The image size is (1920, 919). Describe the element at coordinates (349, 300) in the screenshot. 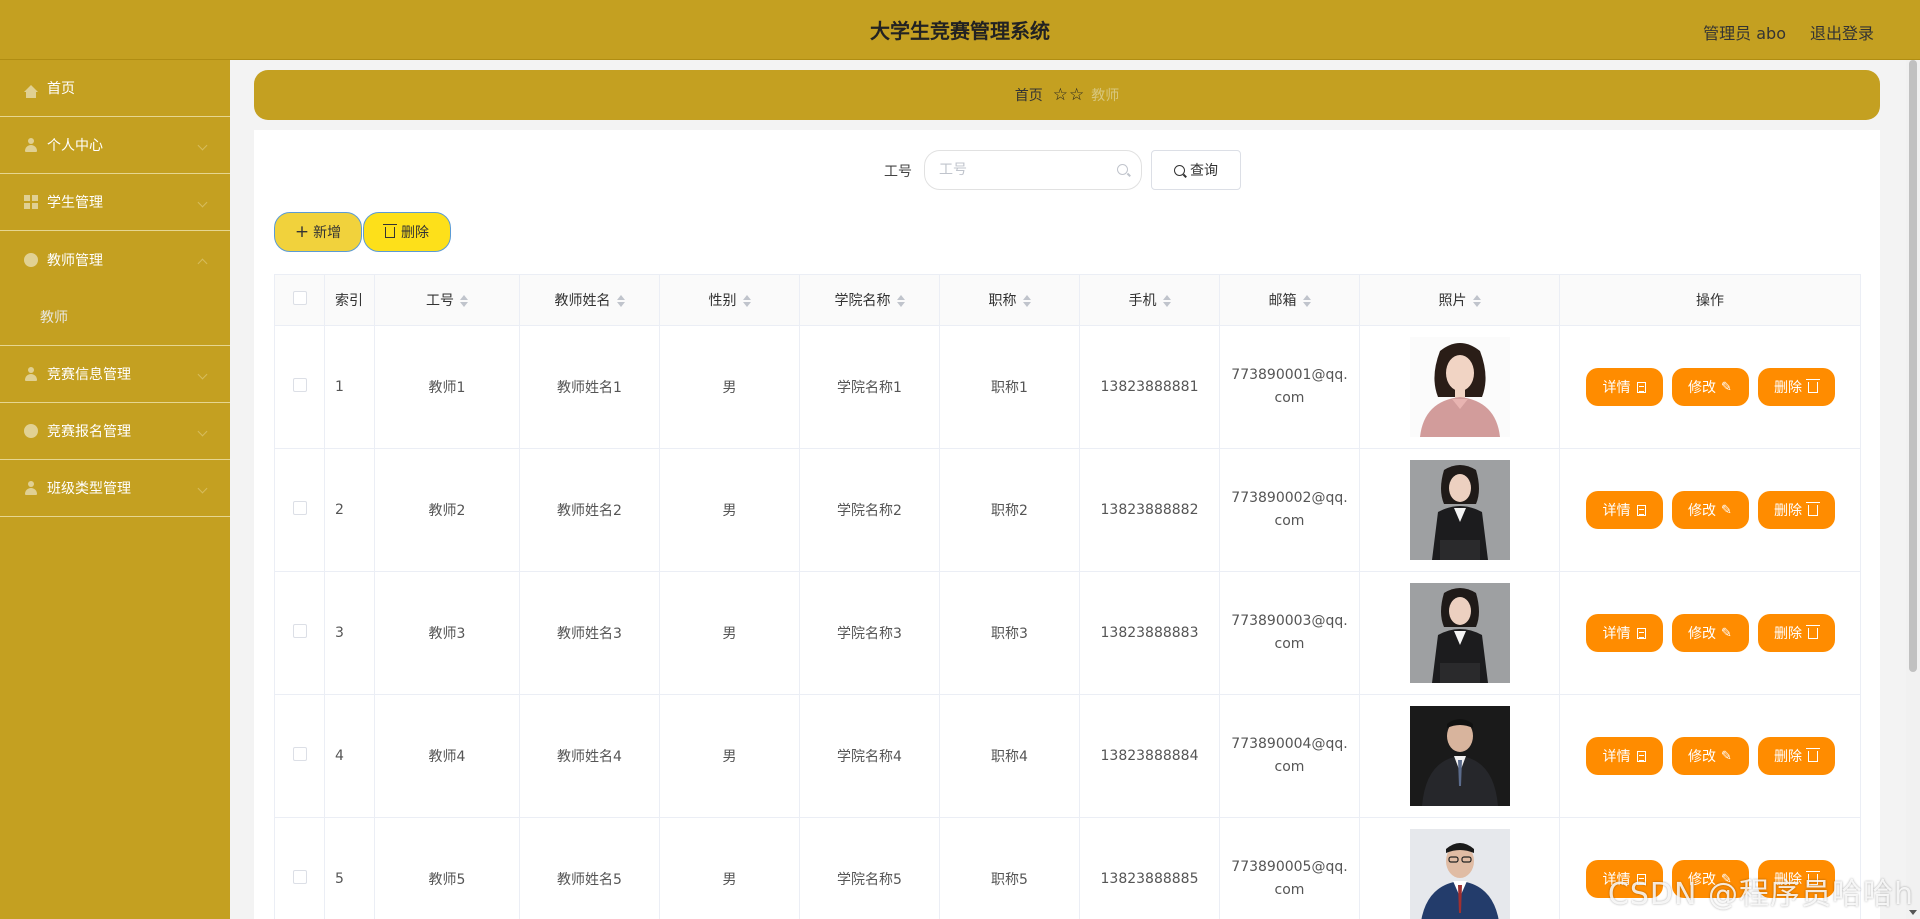

I see `column-header-index: 索引` at that location.